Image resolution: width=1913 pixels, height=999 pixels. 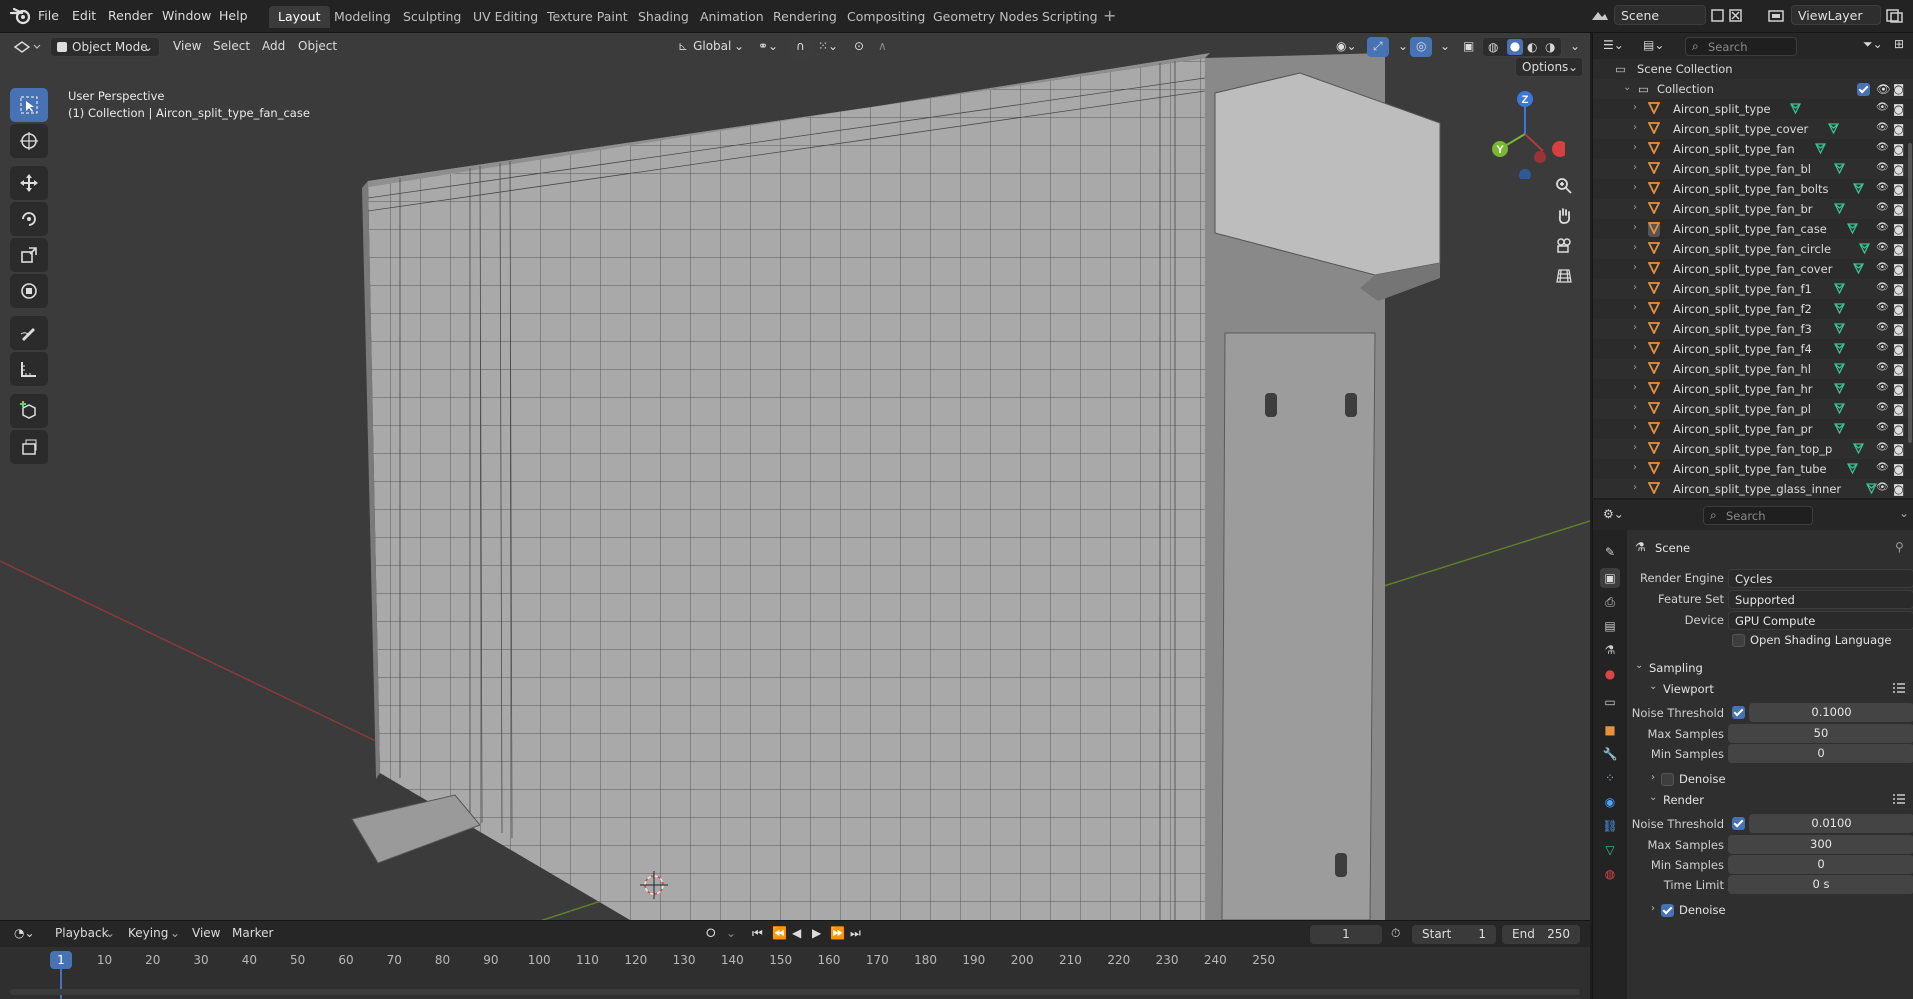 I want to click on prev-keyframe-icon: ⏪, so click(x=779, y=933).